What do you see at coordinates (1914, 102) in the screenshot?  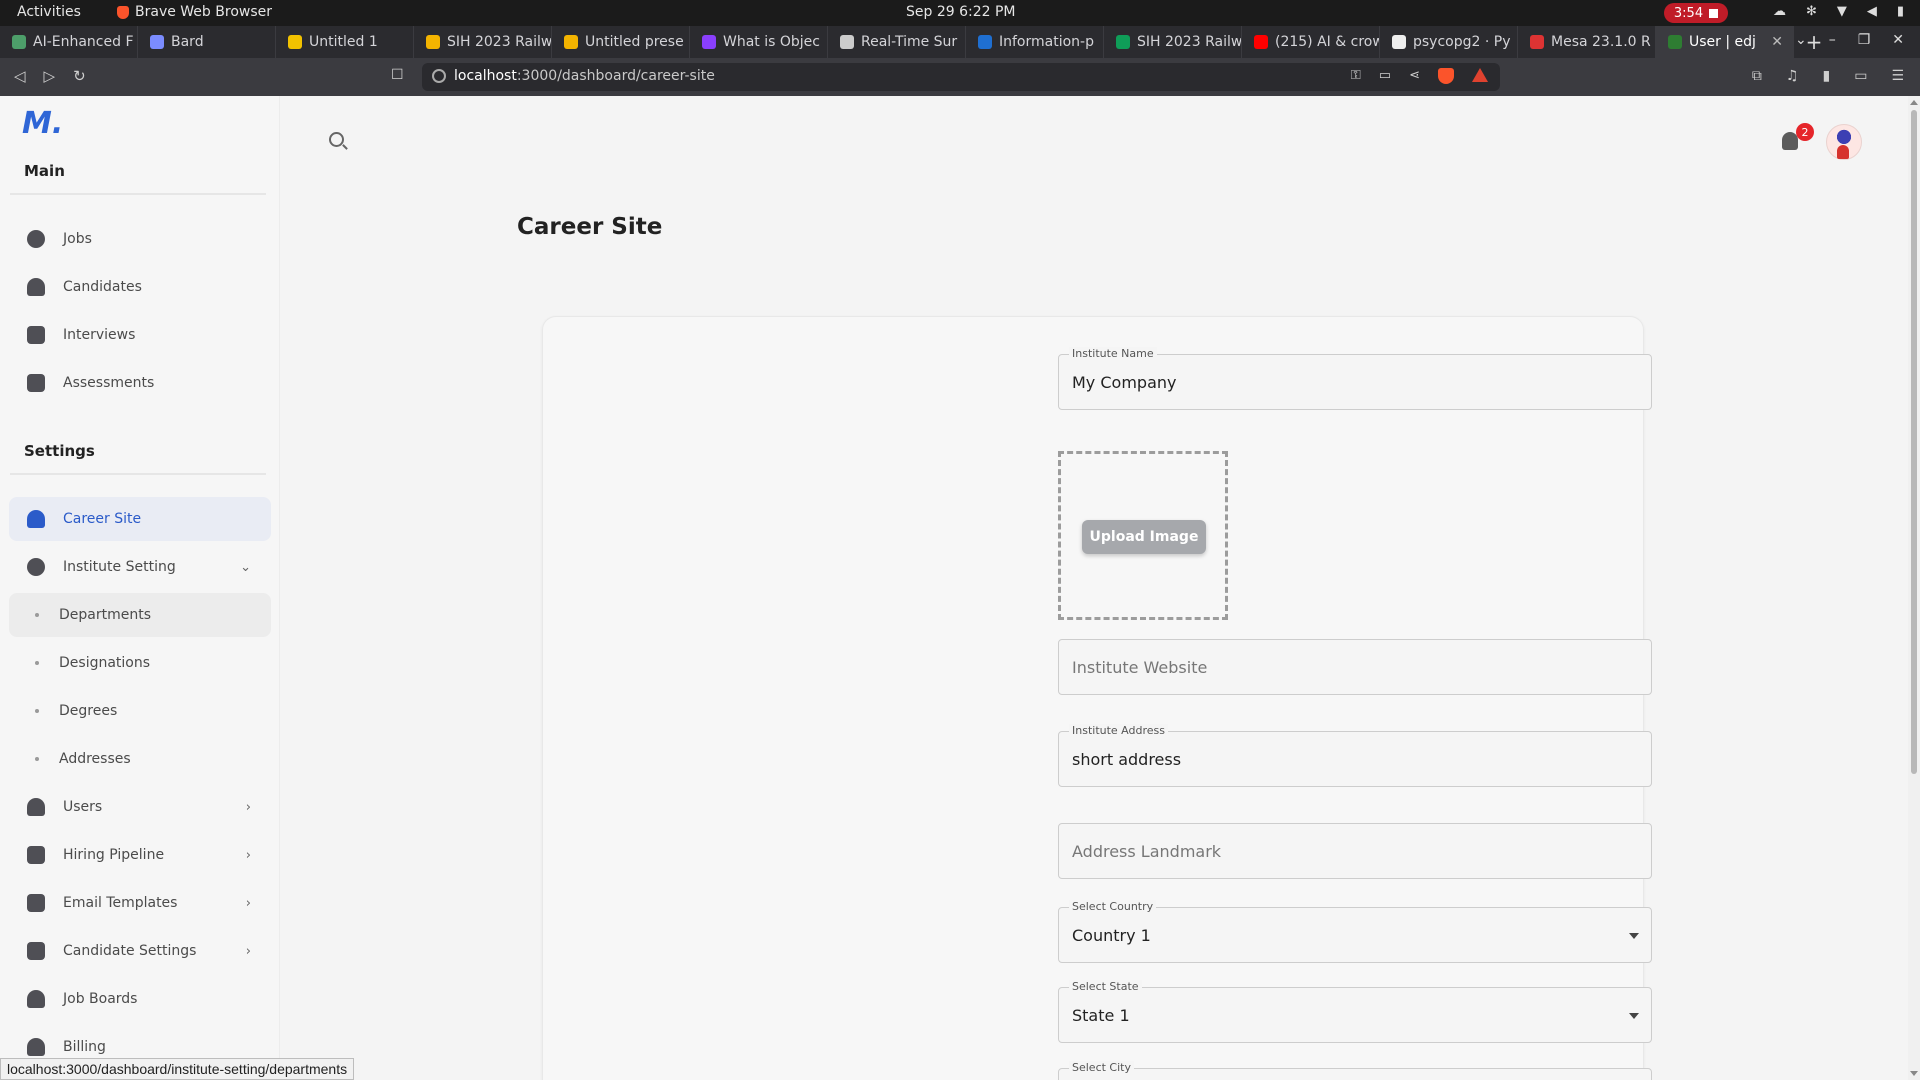 I see `scroll-up-icon` at bounding box center [1914, 102].